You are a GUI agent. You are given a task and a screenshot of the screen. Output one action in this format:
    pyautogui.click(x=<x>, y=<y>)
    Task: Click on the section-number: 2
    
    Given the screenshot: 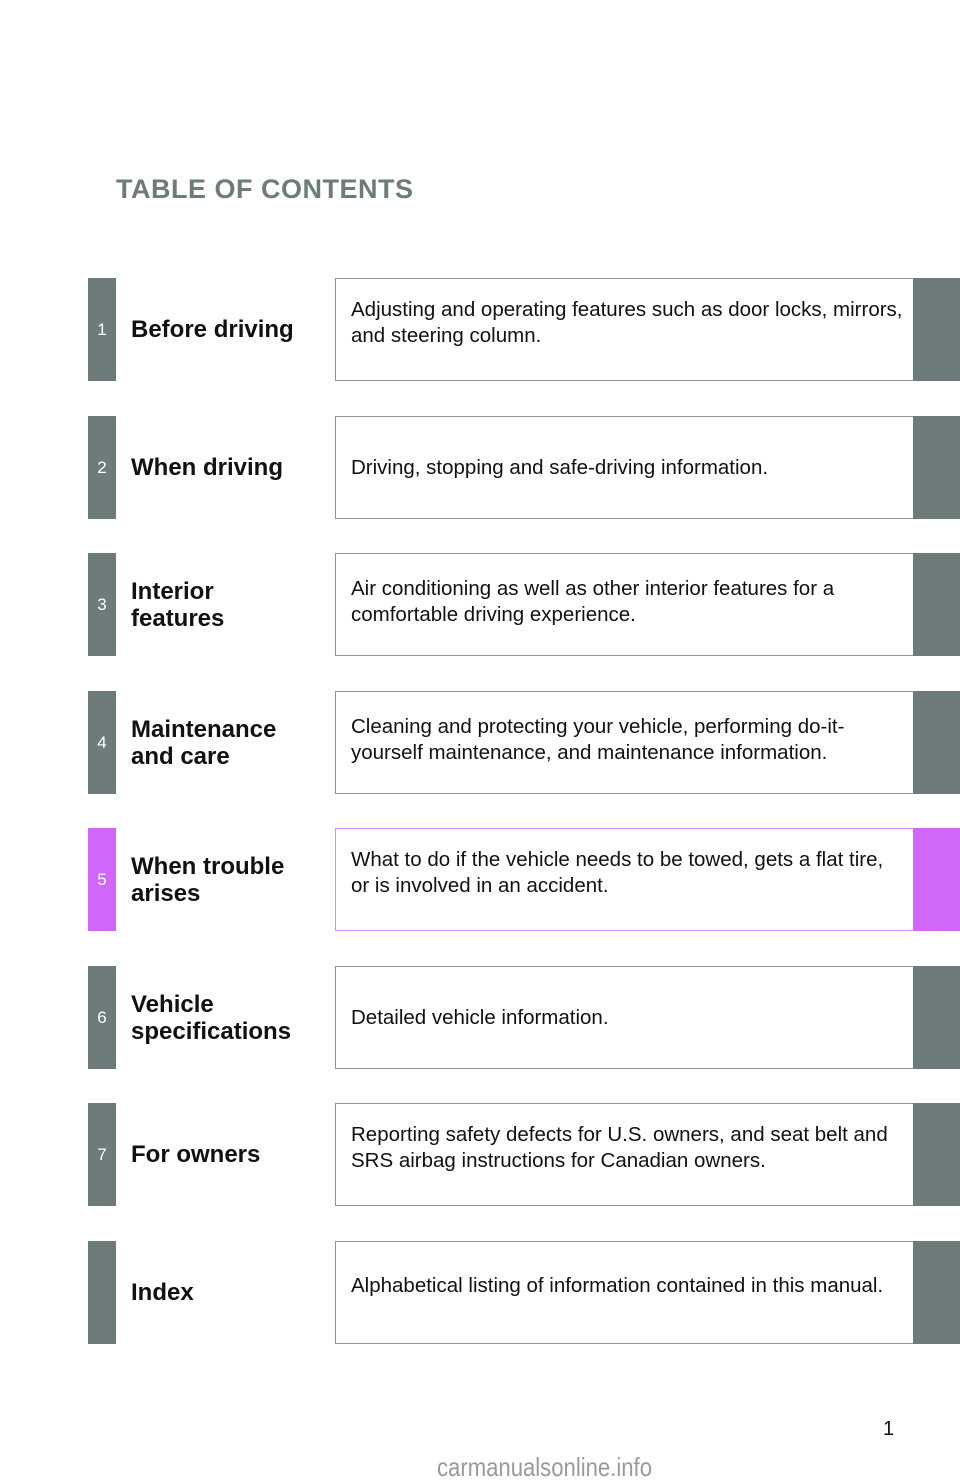 What is the action you would take?
    pyautogui.click(x=102, y=467)
    